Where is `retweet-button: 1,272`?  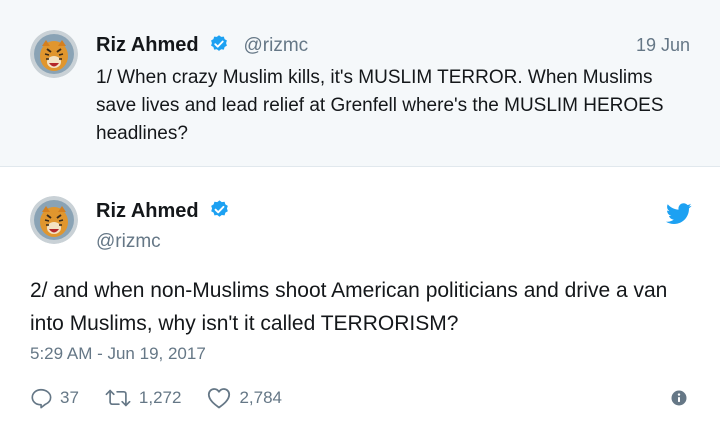 retweet-button: 1,272 is located at coordinates (143, 398).